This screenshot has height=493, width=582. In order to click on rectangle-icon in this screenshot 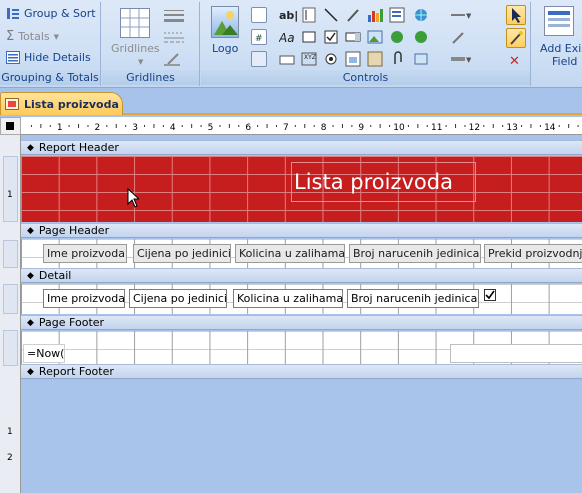, I will do `click(309, 37)`.